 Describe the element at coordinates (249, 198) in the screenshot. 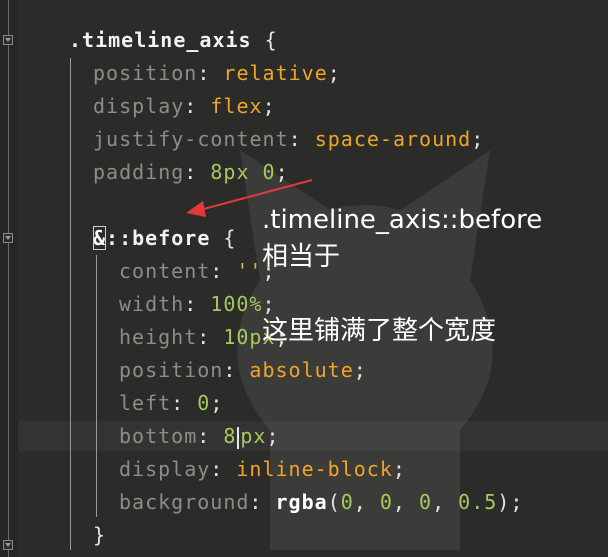

I see `annotation-arrow-icon` at that location.